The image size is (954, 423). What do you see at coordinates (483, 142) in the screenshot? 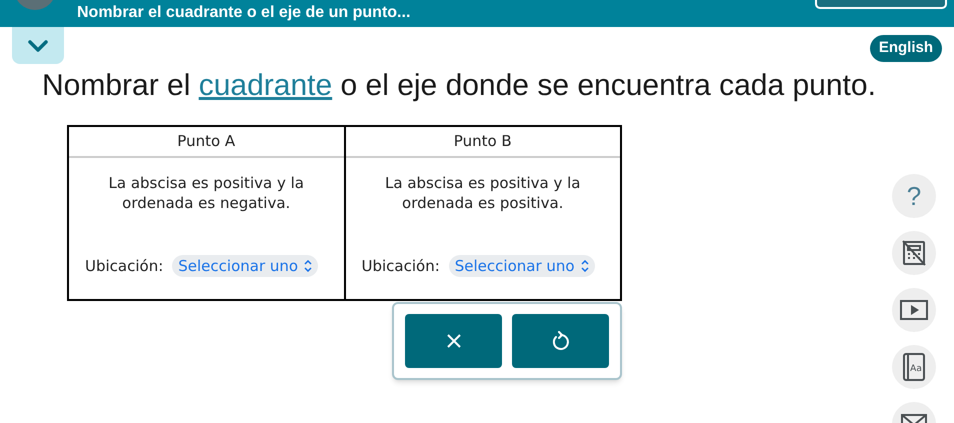
I see `column-header: Punto B` at bounding box center [483, 142].